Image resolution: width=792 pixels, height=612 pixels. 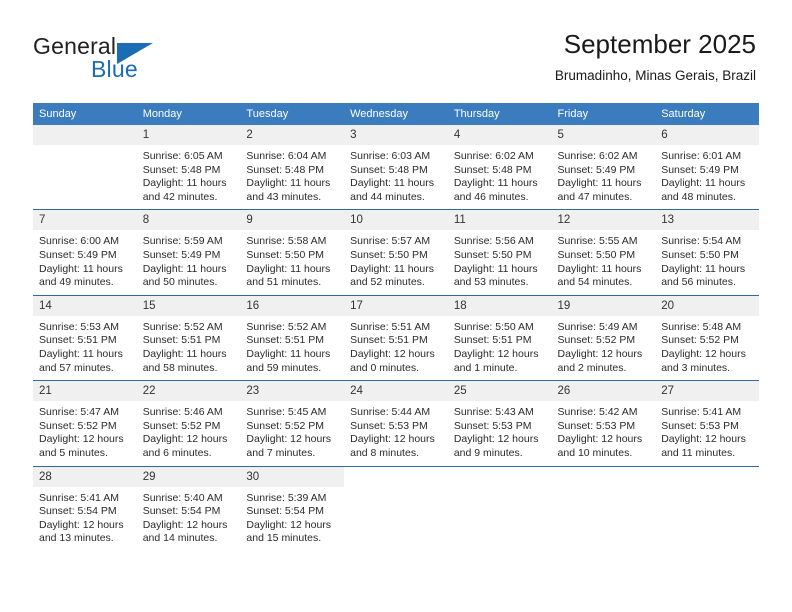 I want to click on day-detail-line: and 15 minutes., so click(x=284, y=538).